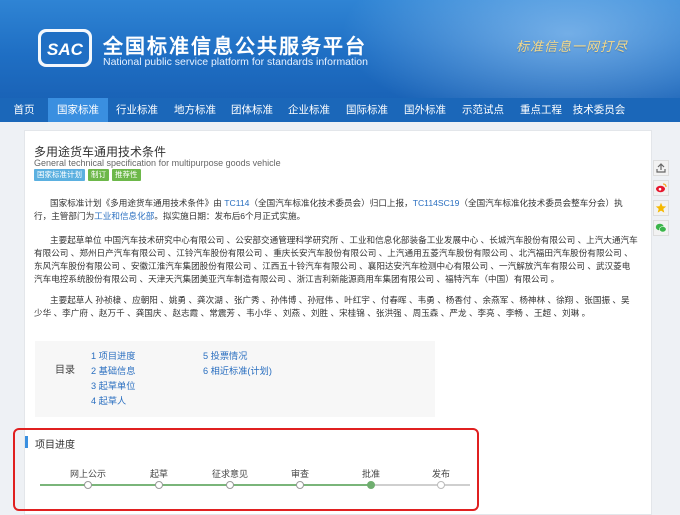  Describe the element at coordinates (98, 175) in the screenshot. I see `tag-stage: 制订` at that location.